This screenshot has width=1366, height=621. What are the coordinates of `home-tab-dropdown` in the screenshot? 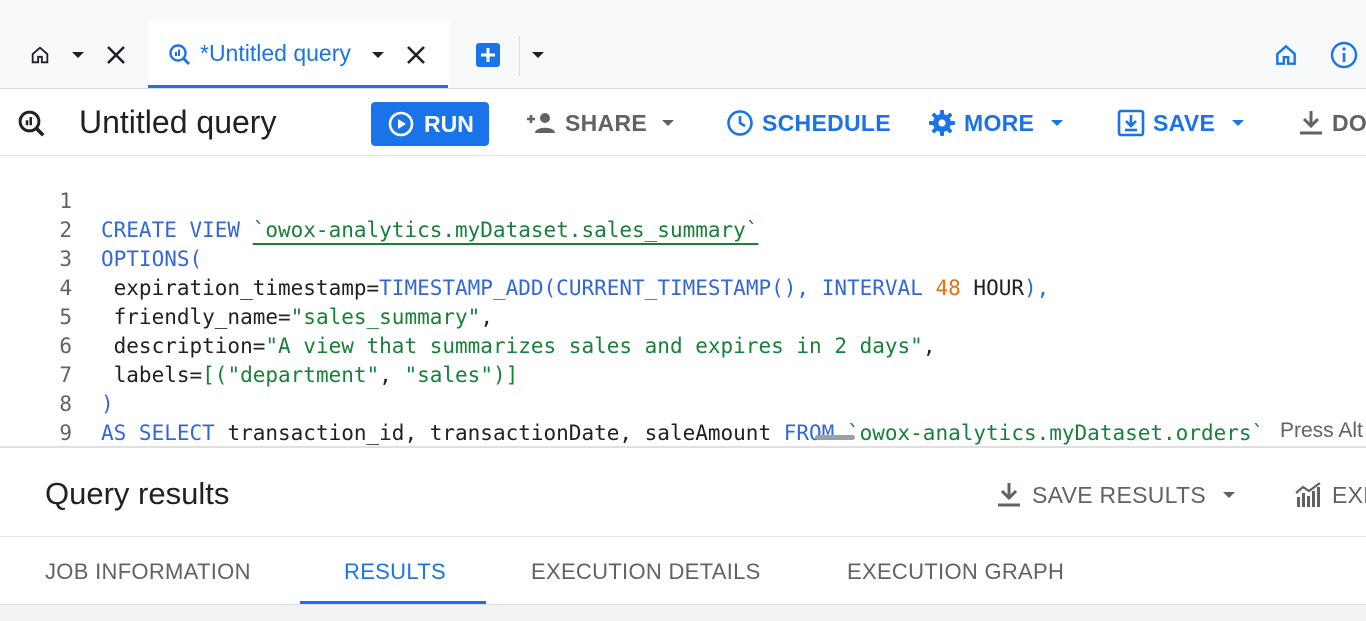 It's located at (78, 55).